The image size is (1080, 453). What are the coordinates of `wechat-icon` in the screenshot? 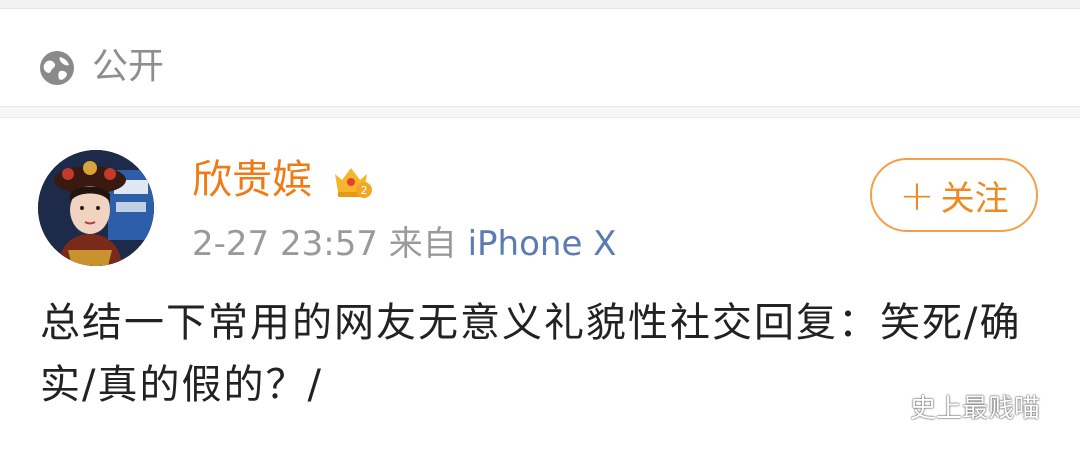 It's located at (881, 405).